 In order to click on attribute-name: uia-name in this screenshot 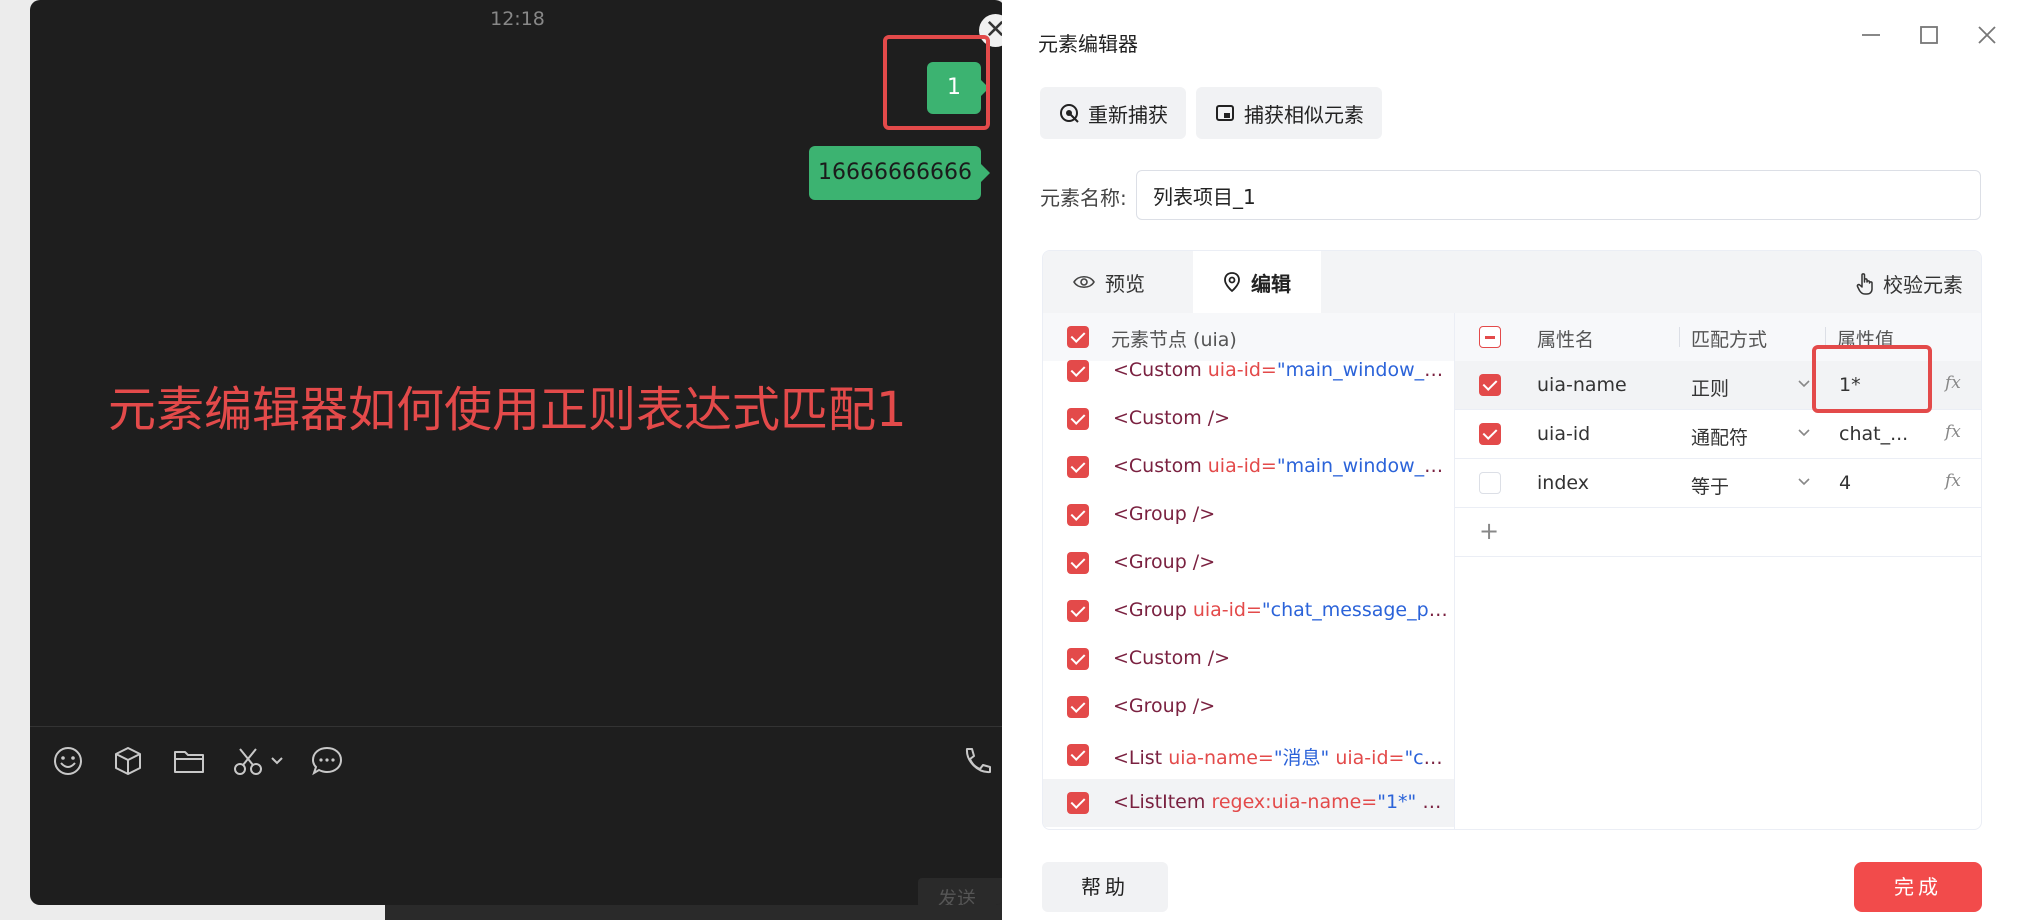, I will do `click(1582, 385)`.